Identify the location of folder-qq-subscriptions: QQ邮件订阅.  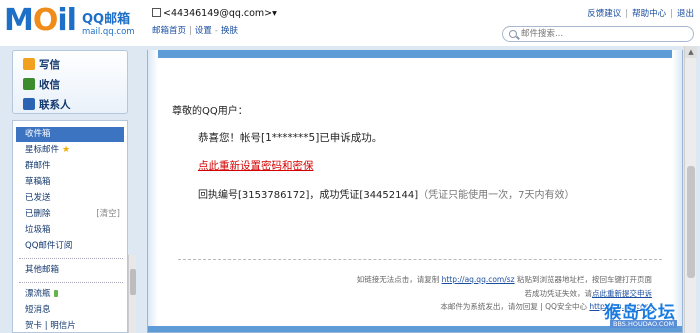
(70, 246).